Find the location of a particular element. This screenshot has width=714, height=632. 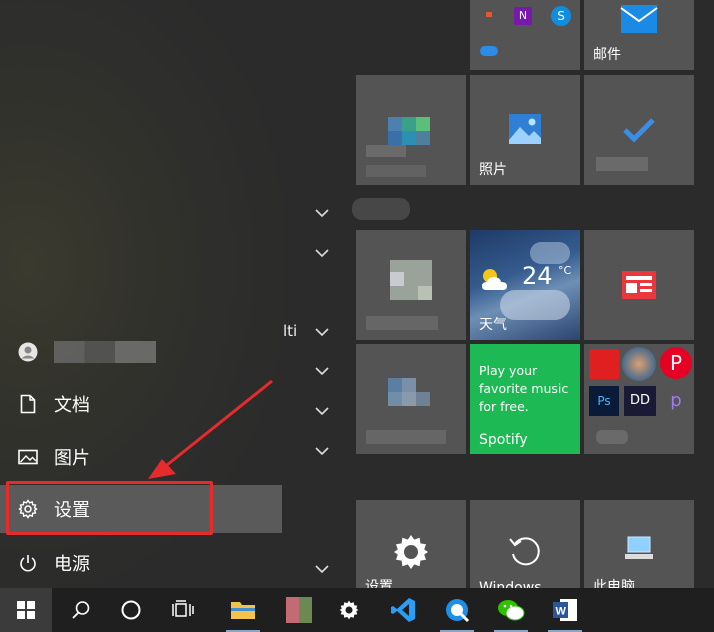

taskbar-settings is located at coordinates (349, 610).